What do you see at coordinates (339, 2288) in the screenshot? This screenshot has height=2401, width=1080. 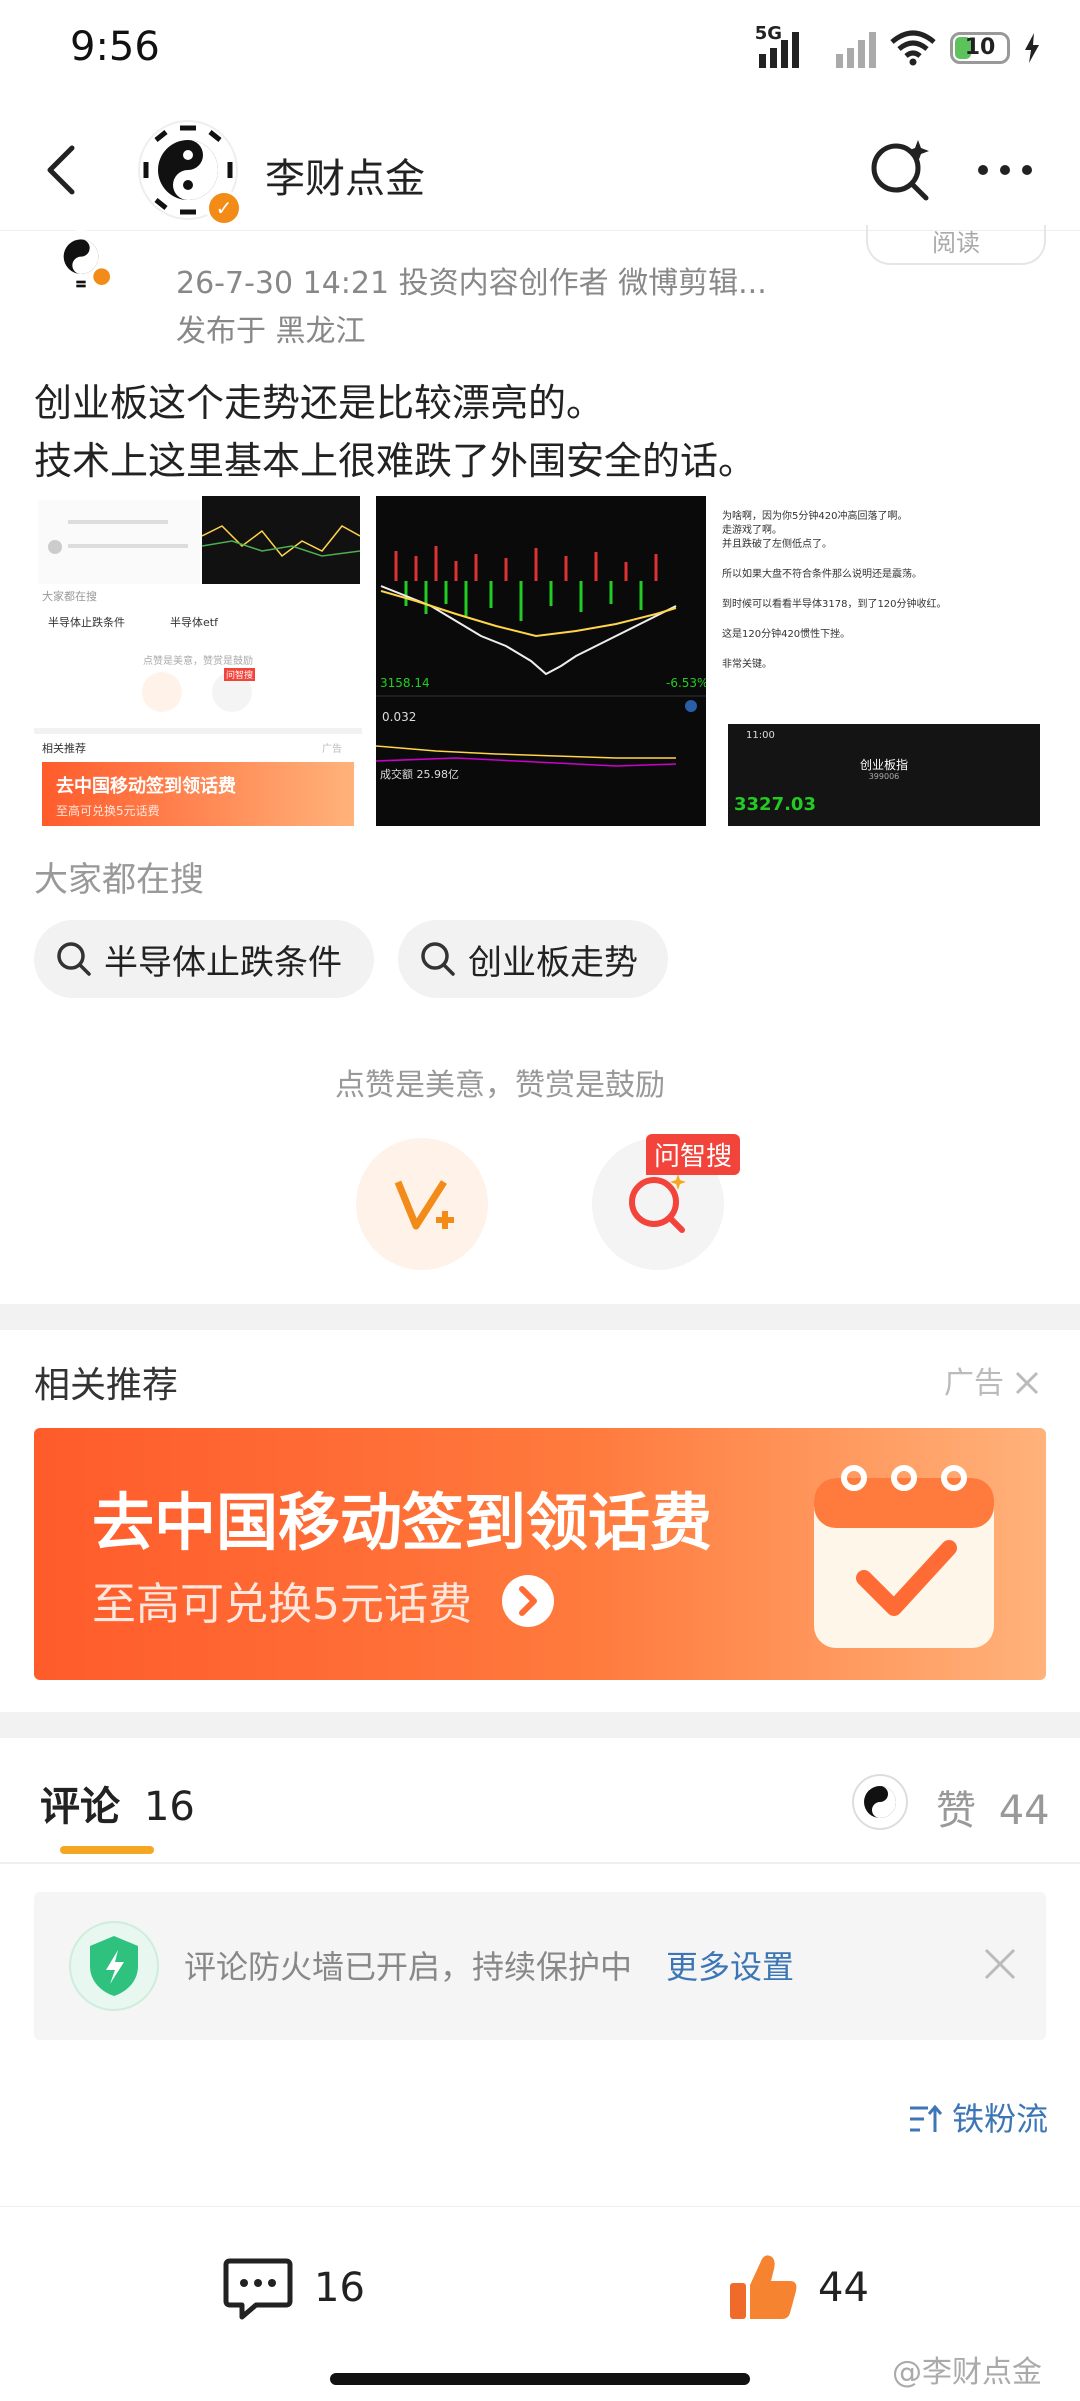 I see `comment-count: 16` at bounding box center [339, 2288].